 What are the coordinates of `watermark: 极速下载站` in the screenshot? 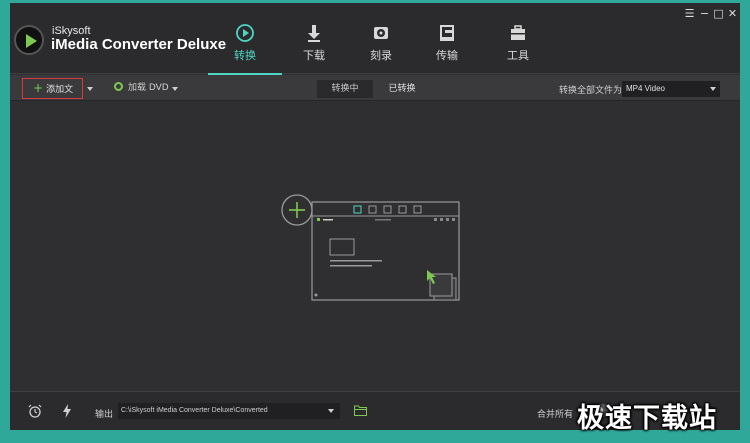 It's located at (647, 418).